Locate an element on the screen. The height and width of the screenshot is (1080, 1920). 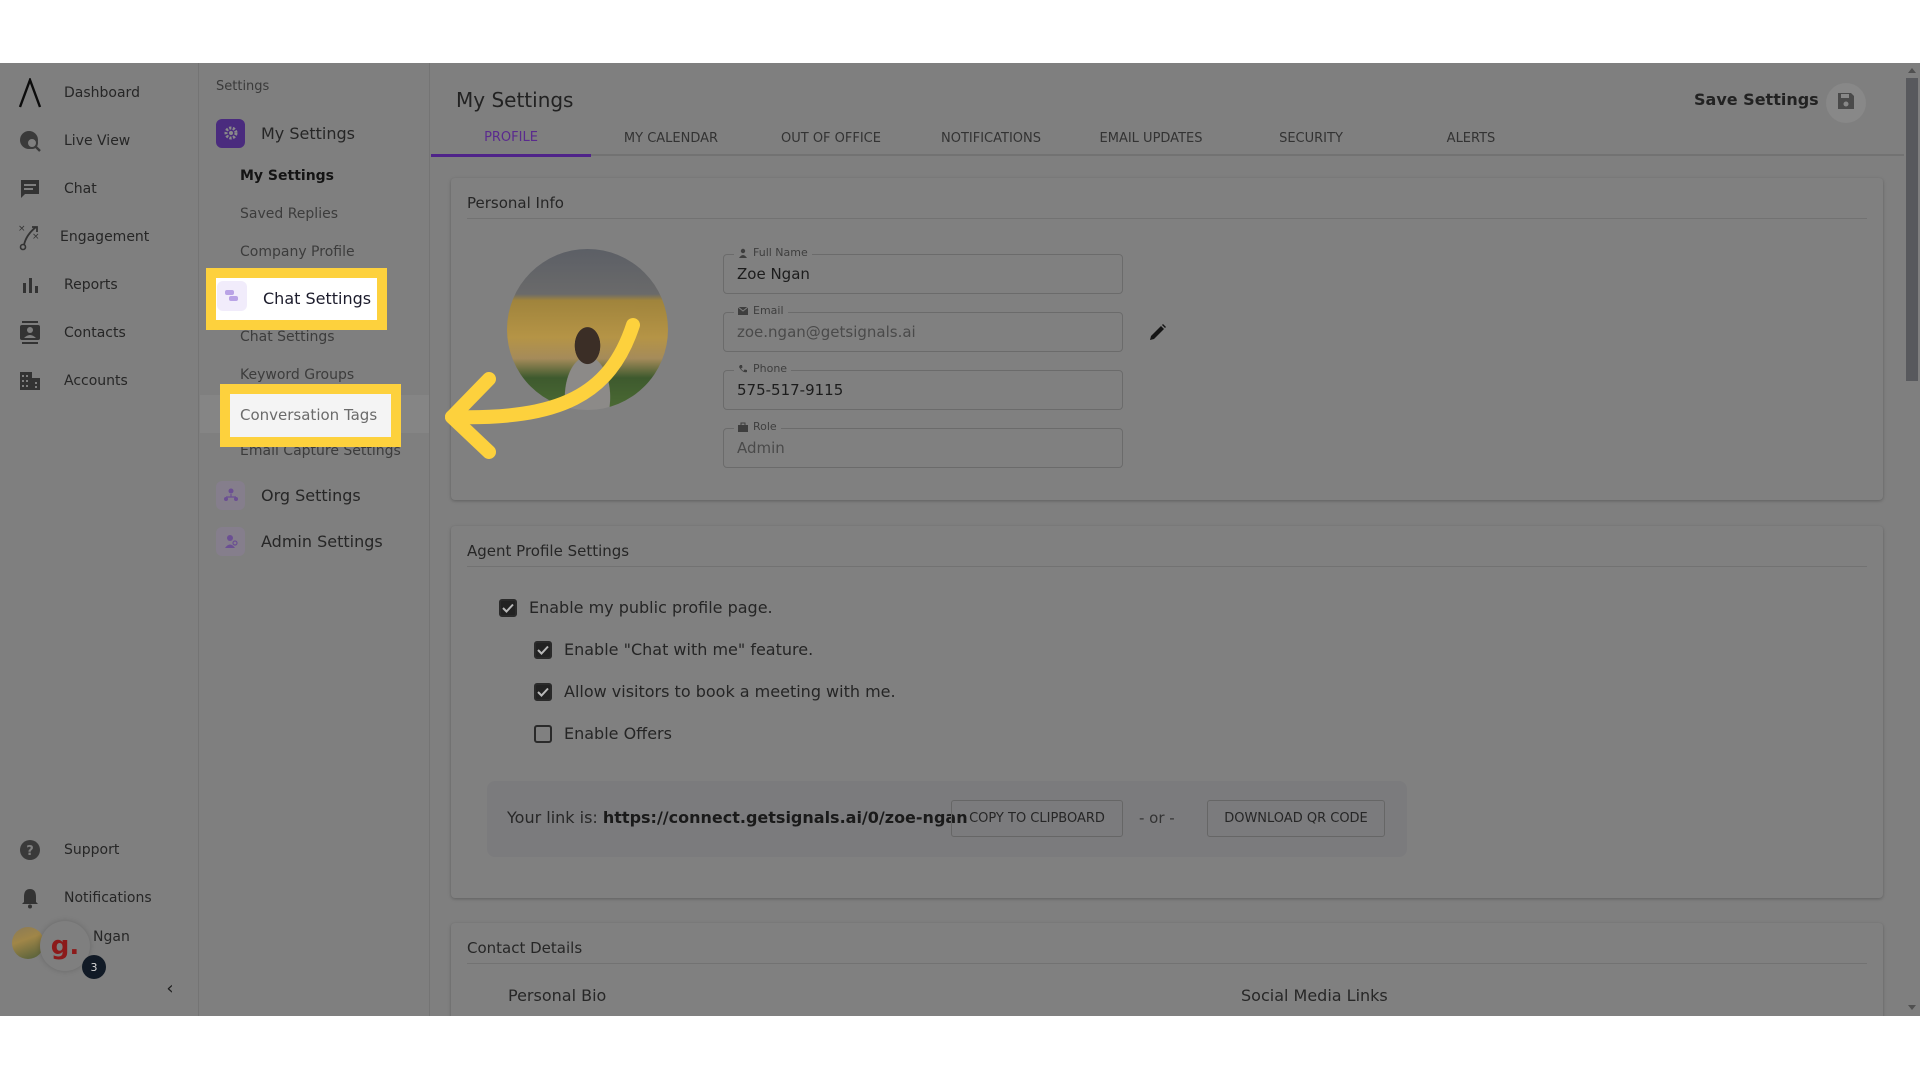
field-label: Phone is located at coordinates (763, 368).